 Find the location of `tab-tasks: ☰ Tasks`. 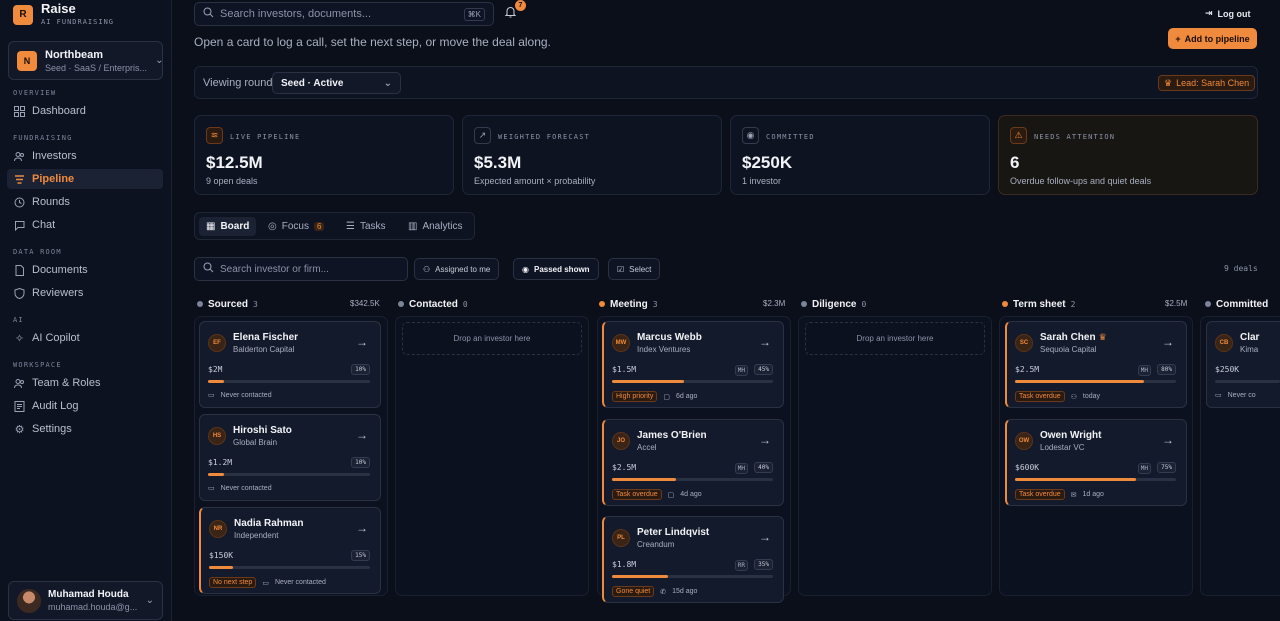

tab-tasks: ☰ Tasks is located at coordinates (366, 226).